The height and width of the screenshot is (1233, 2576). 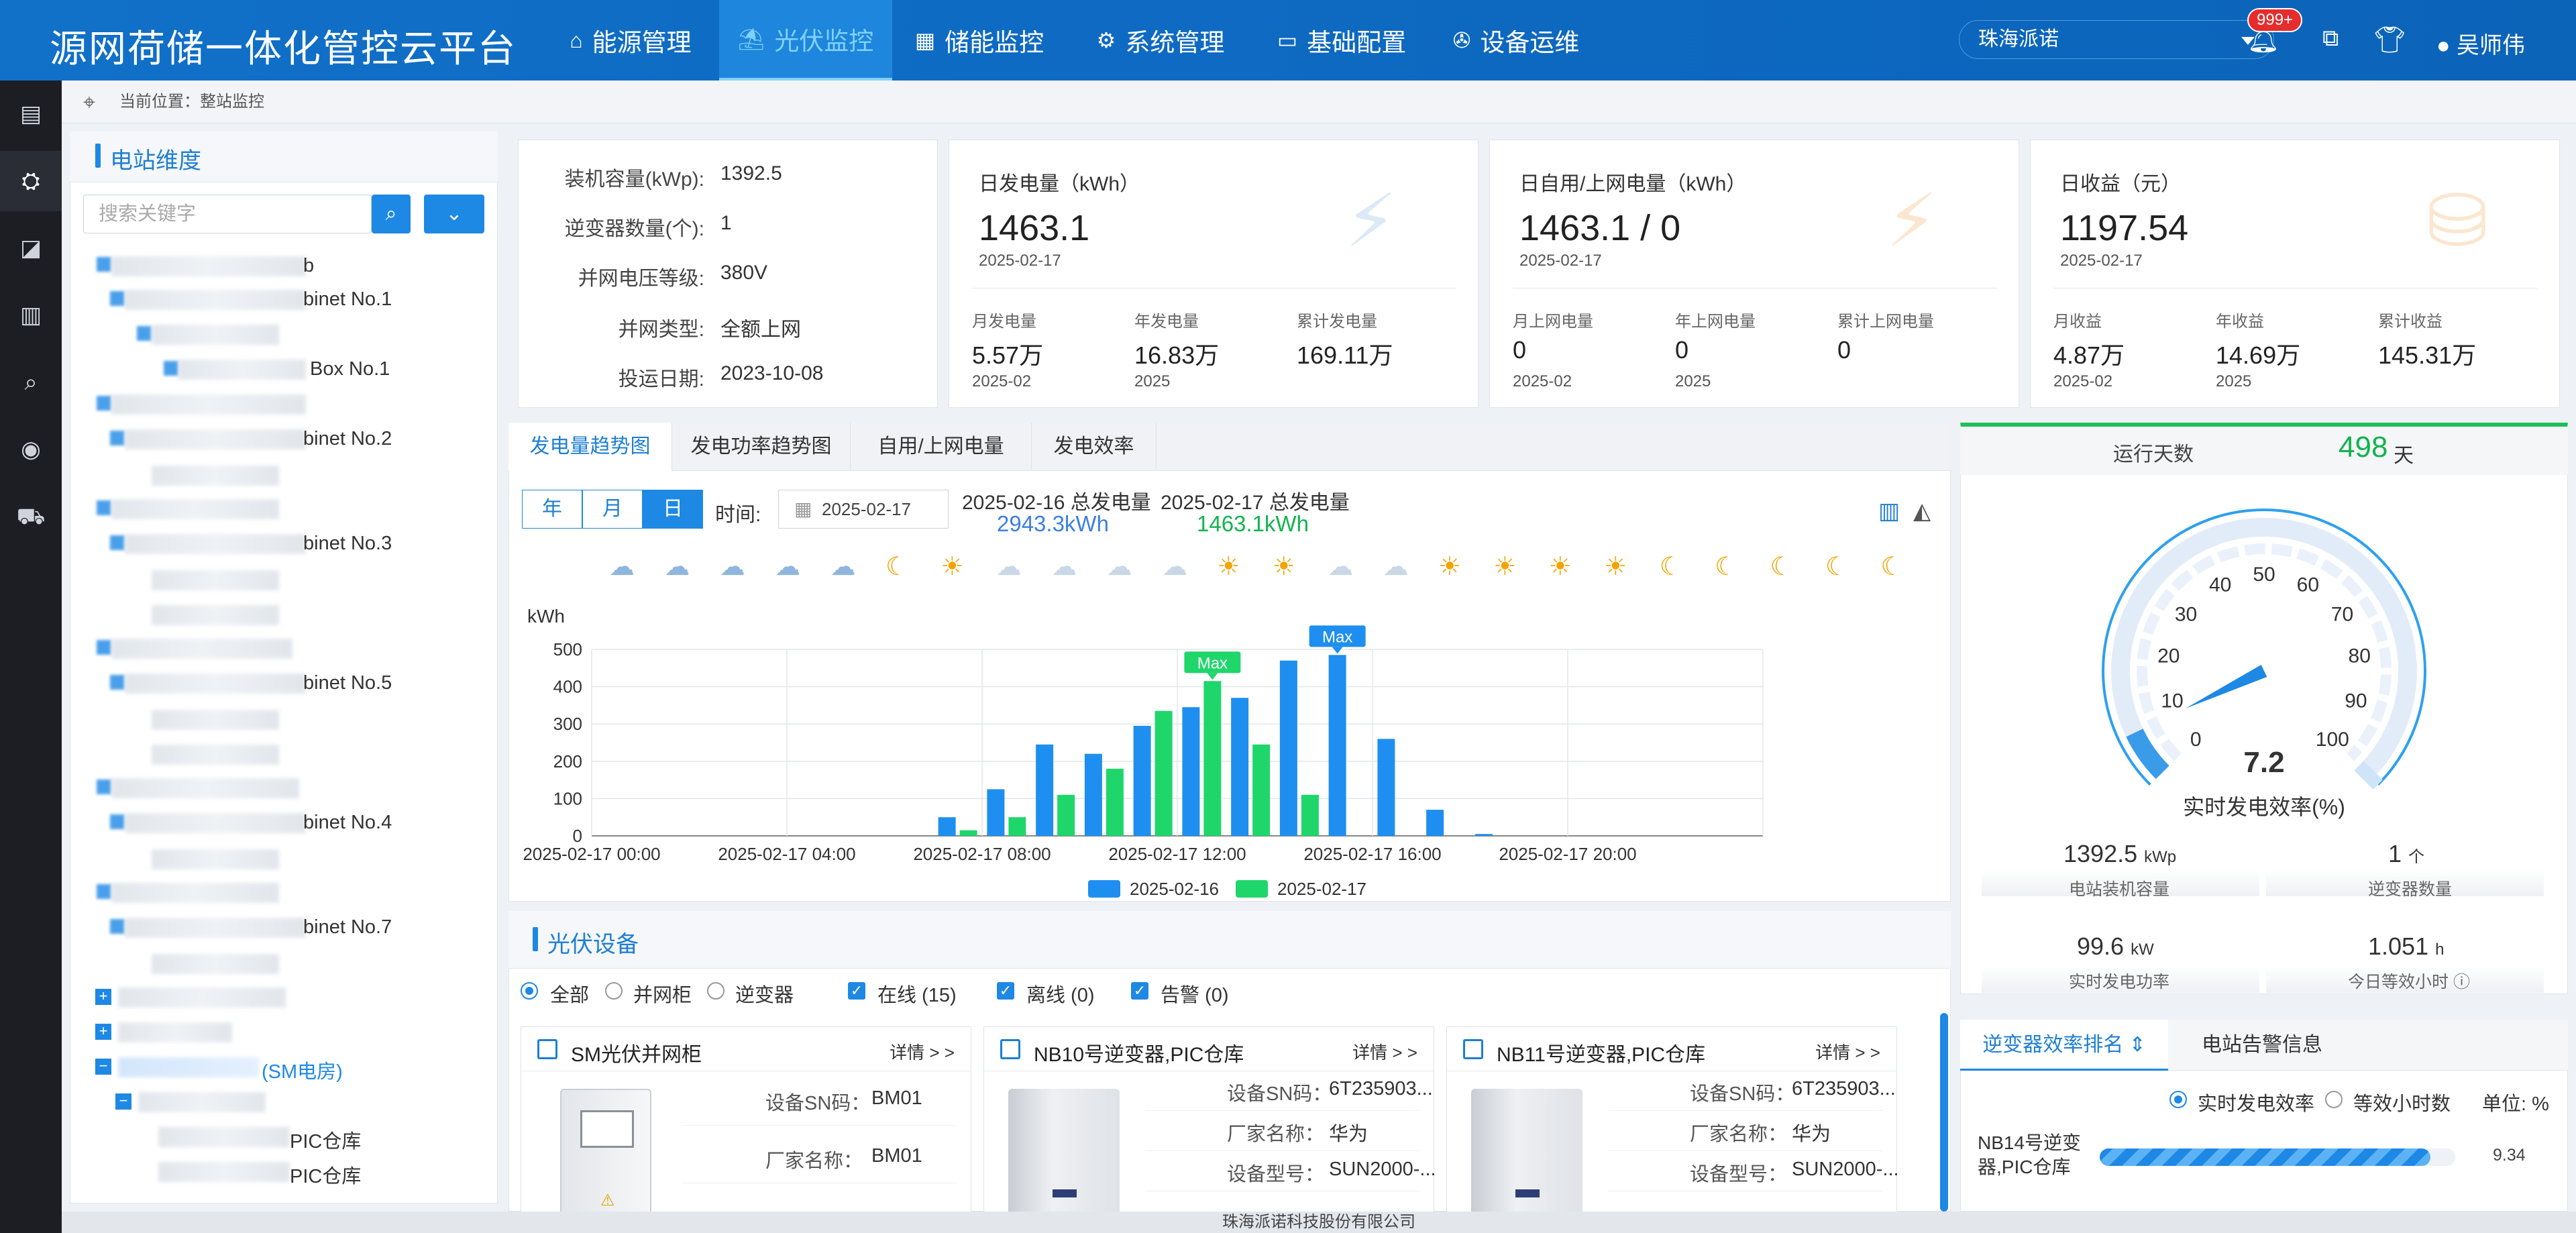 I want to click on coins-icon: ⛁, so click(x=2457, y=221).